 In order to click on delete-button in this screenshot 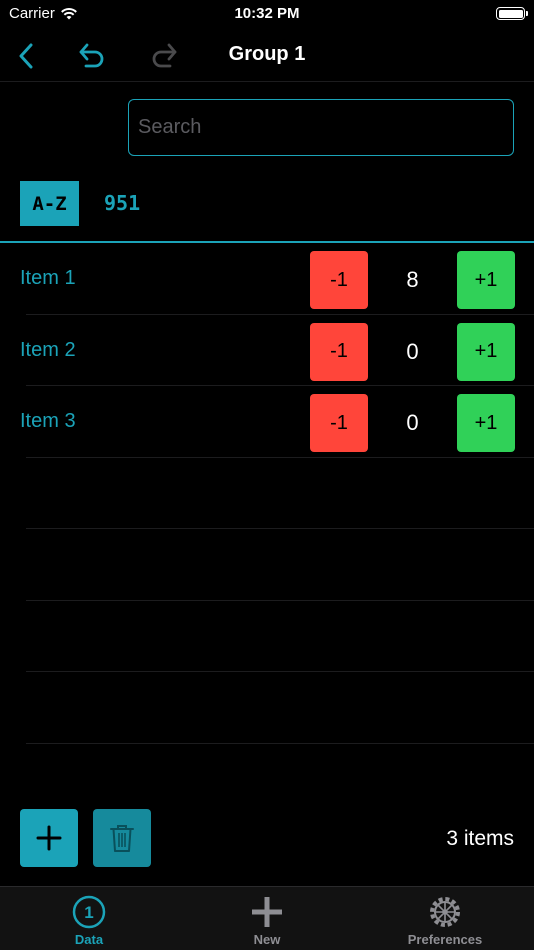, I will do `click(122, 838)`.